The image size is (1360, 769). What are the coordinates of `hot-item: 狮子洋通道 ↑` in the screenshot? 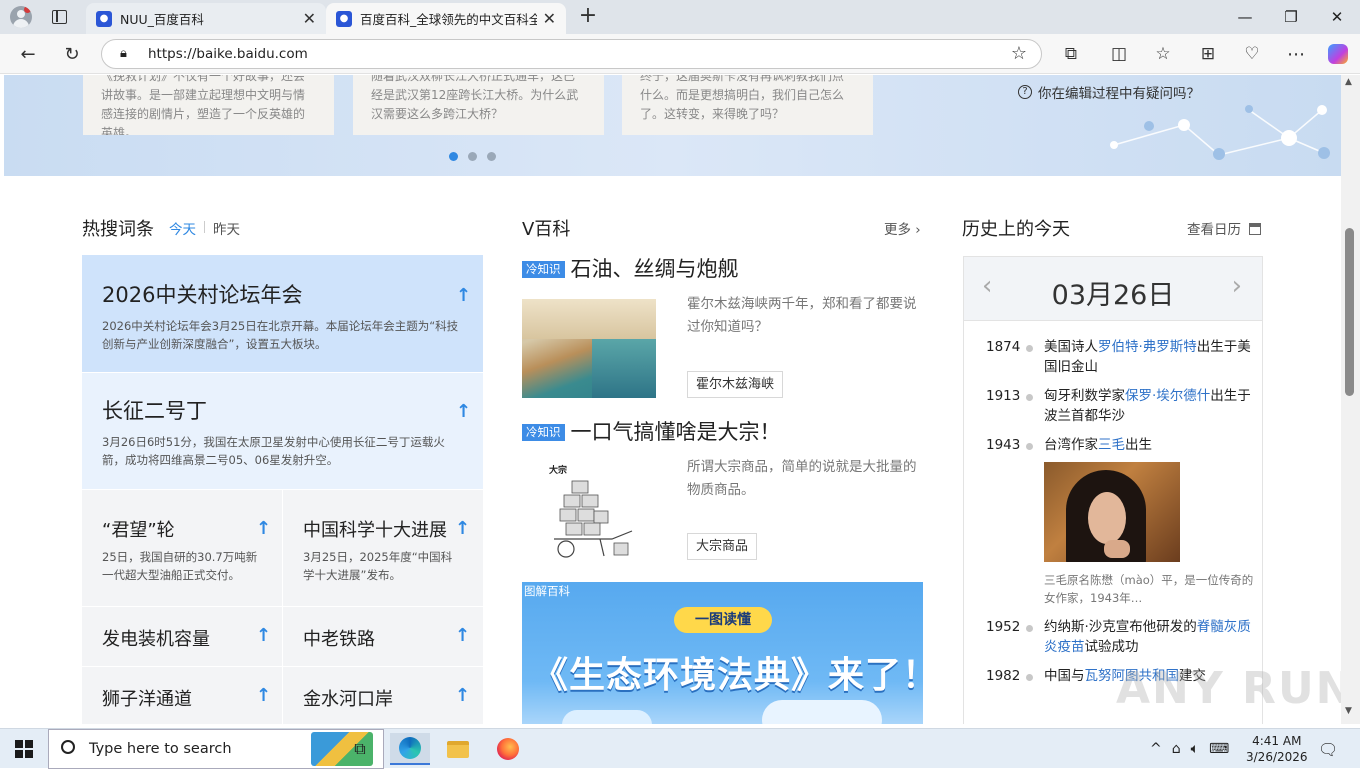 It's located at (182, 695).